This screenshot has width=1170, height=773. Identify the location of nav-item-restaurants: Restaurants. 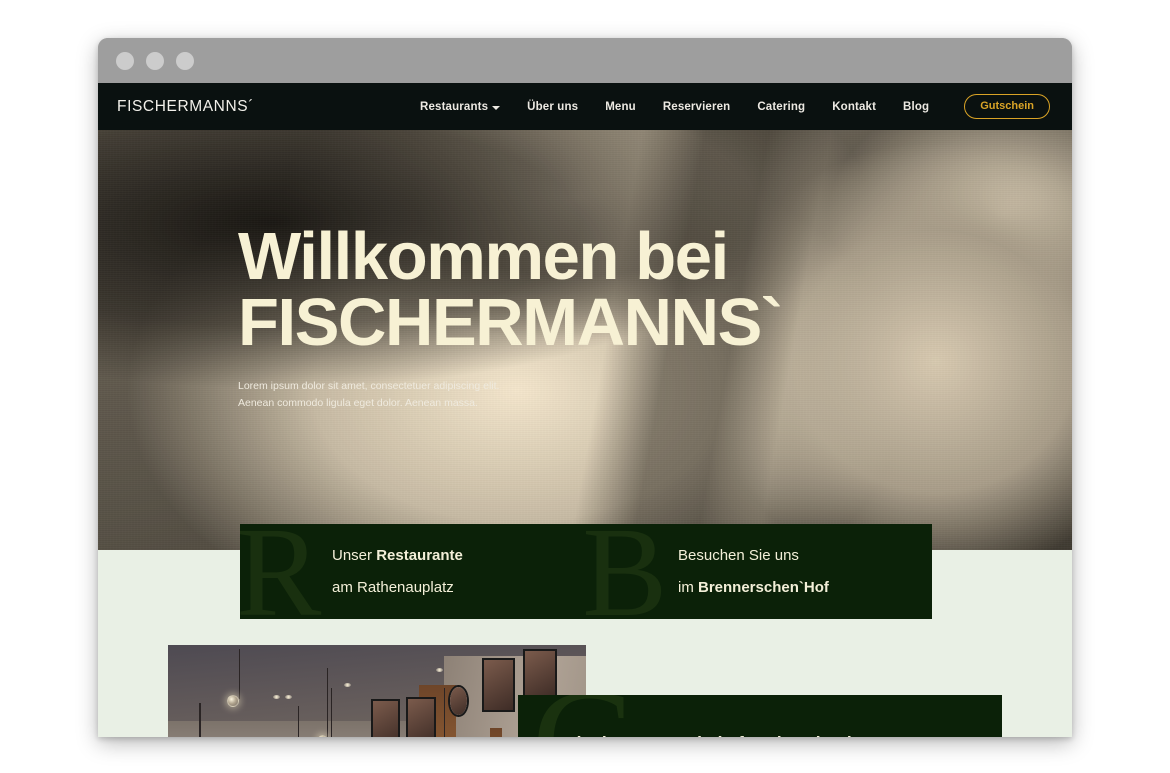
(460, 106).